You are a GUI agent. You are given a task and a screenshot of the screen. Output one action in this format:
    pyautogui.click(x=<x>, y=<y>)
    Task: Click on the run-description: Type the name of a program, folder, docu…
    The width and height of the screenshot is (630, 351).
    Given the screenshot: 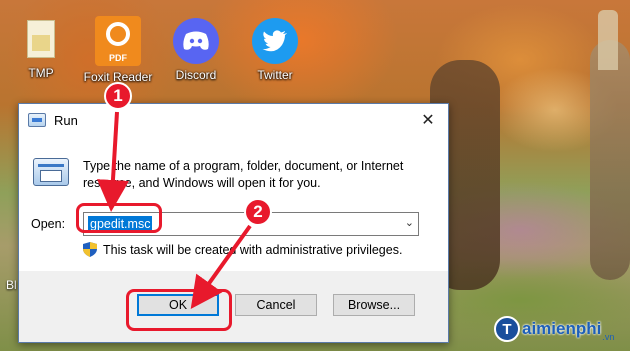 What is the action you would take?
    pyautogui.click(x=243, y=174)
    